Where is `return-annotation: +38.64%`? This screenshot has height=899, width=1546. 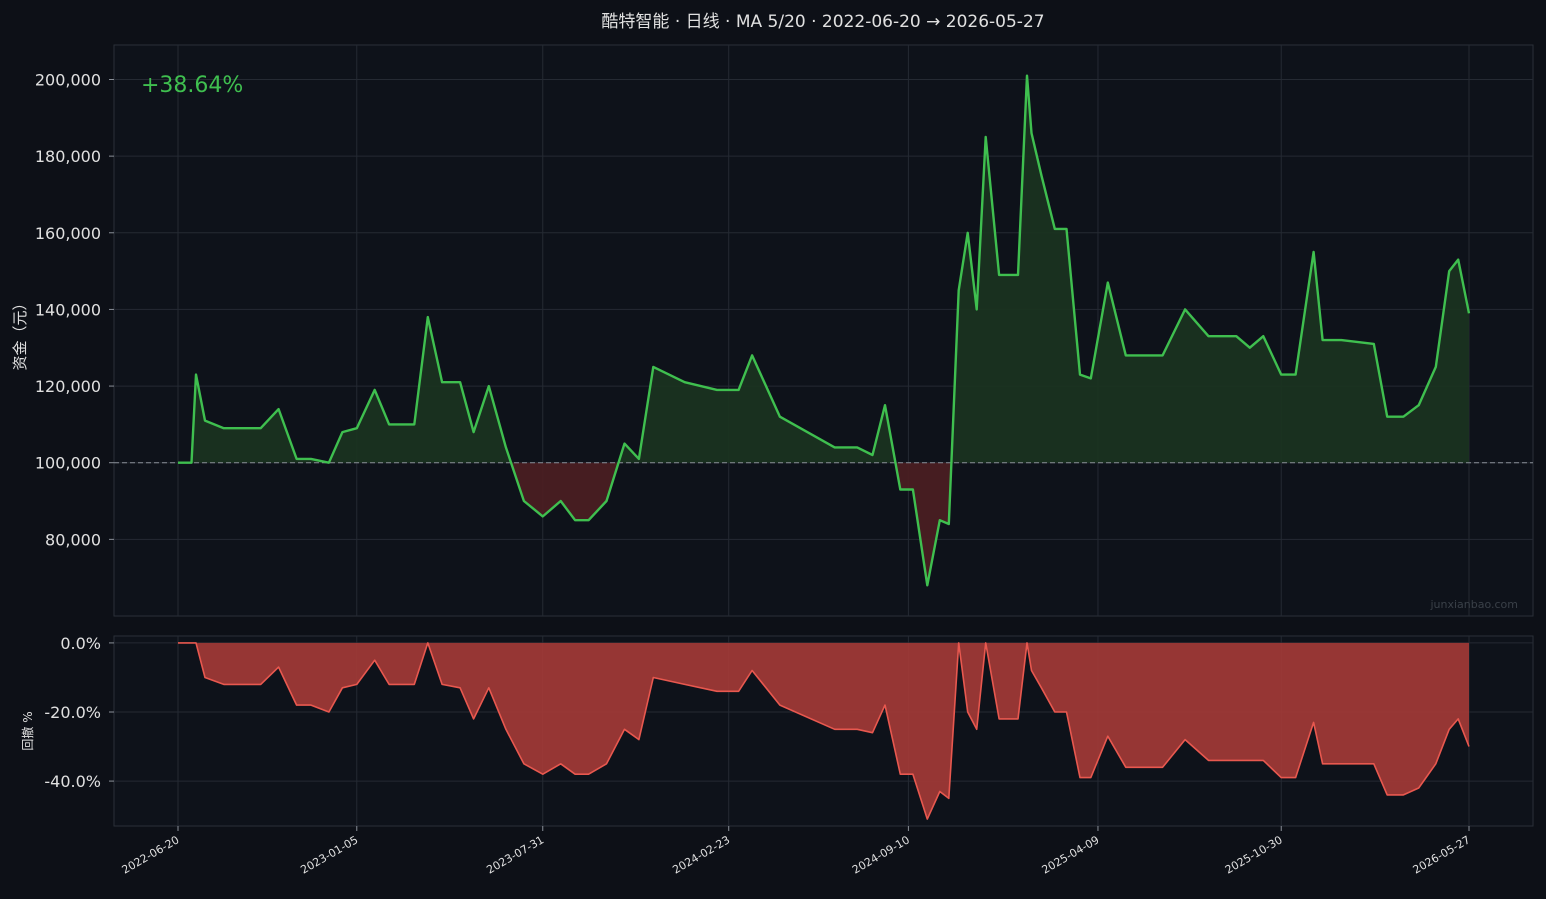
return-annotation: +38.64% is located at coordinates (192, 85).